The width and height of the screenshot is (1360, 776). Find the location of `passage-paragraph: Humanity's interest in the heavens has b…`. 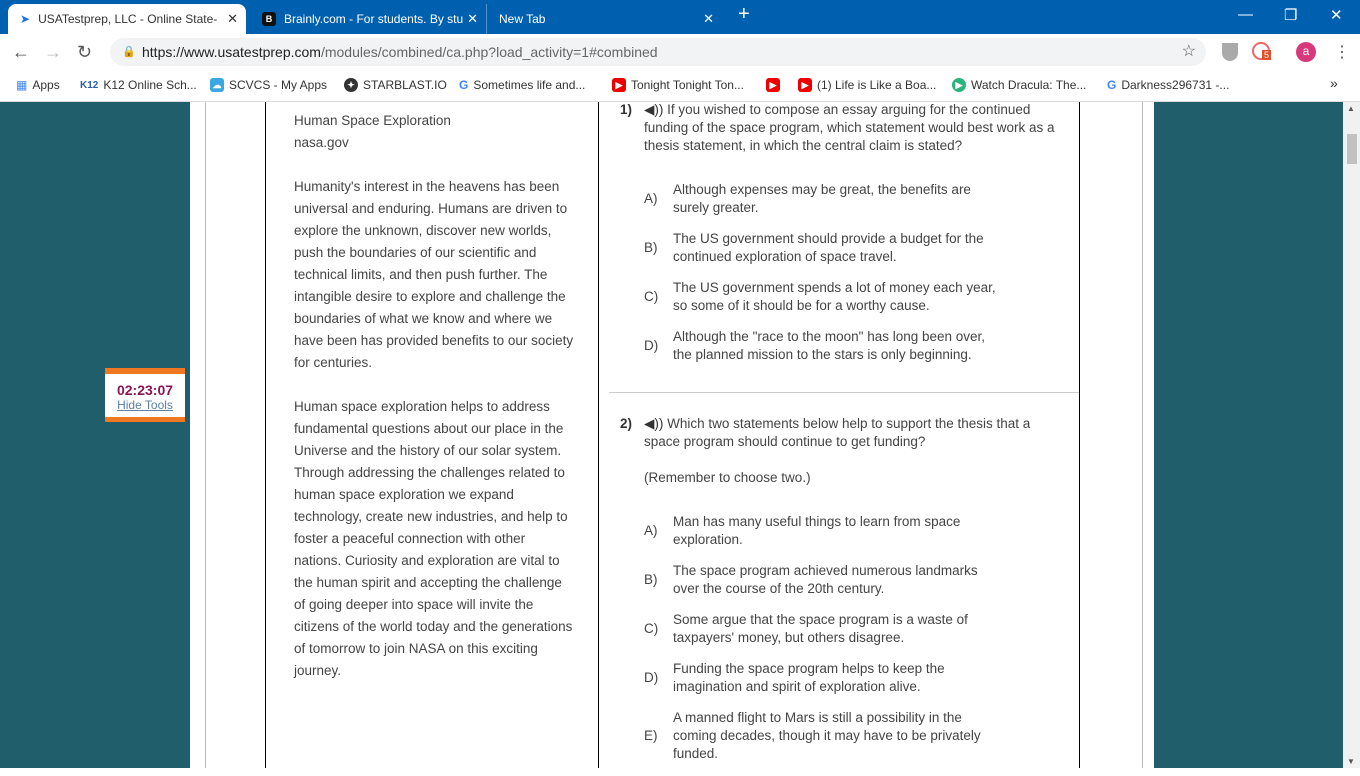

passage-paragraph: Humanity's interest in the heavens has b… is located at coordinates (434, 274).